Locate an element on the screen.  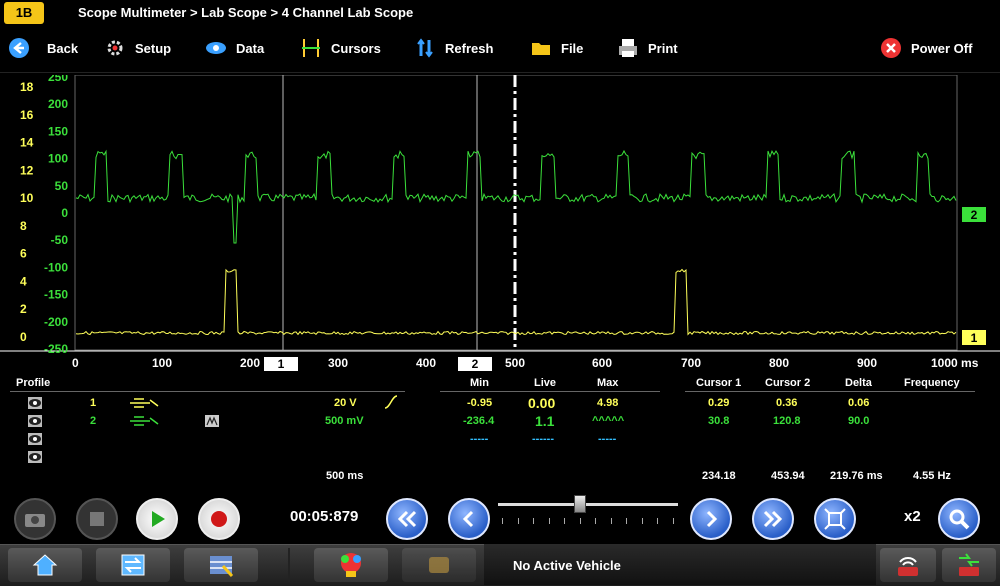
row1-max: 4.98 is located at coordinates (608, 403).